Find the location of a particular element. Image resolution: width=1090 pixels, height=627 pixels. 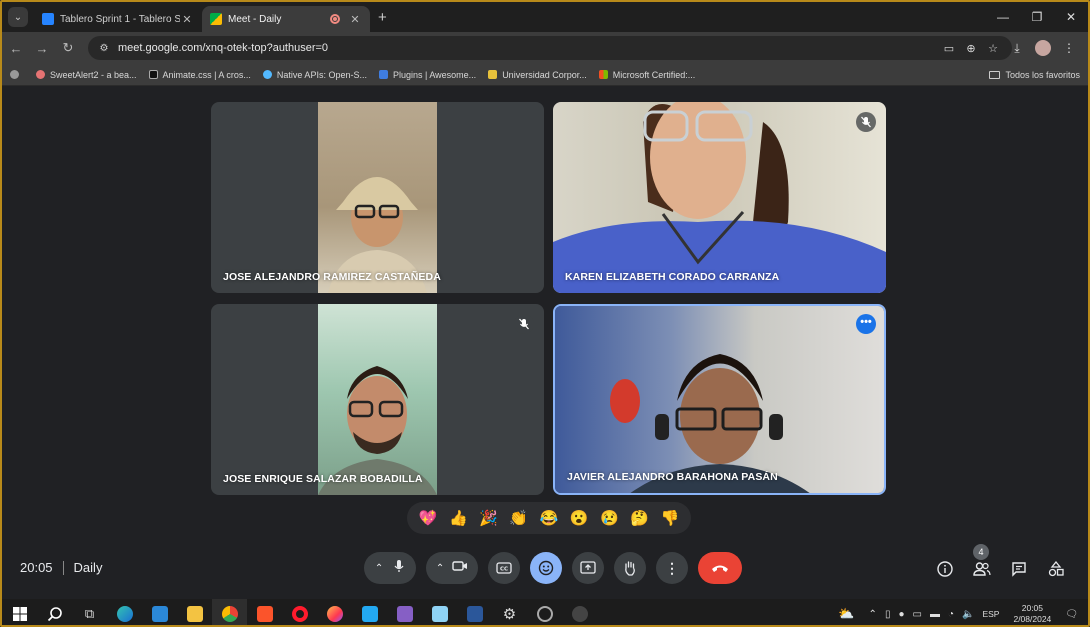

file-explorer-icon is located at coordinates (194, 612).